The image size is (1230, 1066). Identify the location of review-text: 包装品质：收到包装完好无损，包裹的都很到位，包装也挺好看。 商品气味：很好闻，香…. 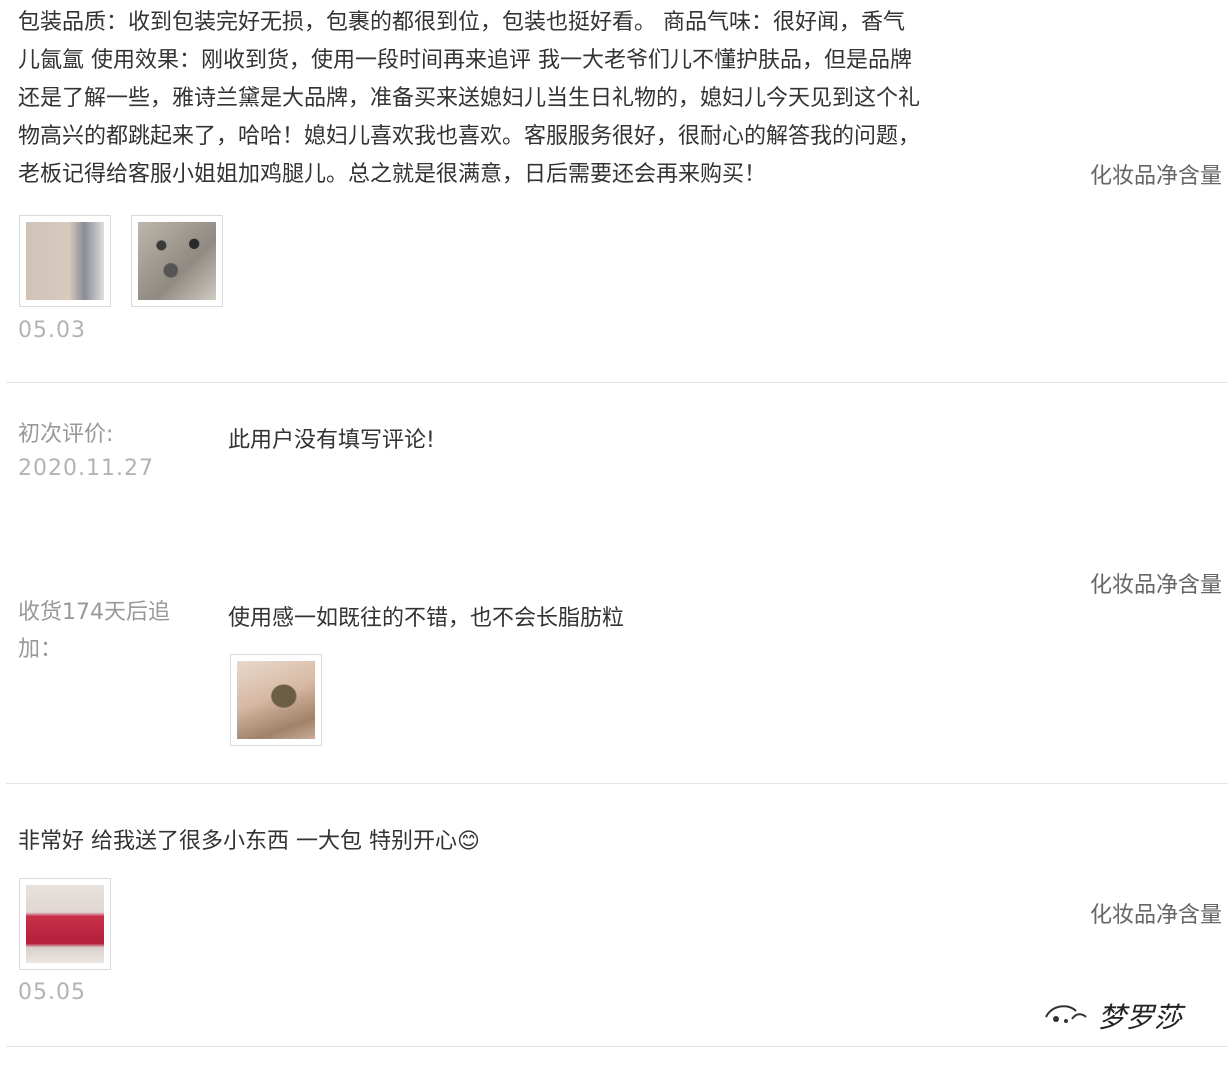
(513, 99).